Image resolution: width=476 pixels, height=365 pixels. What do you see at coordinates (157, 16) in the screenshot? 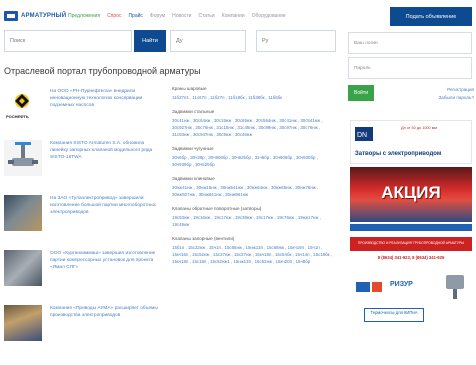
I see `nav-item-forum: Форум` at bounding box center [157, 16].